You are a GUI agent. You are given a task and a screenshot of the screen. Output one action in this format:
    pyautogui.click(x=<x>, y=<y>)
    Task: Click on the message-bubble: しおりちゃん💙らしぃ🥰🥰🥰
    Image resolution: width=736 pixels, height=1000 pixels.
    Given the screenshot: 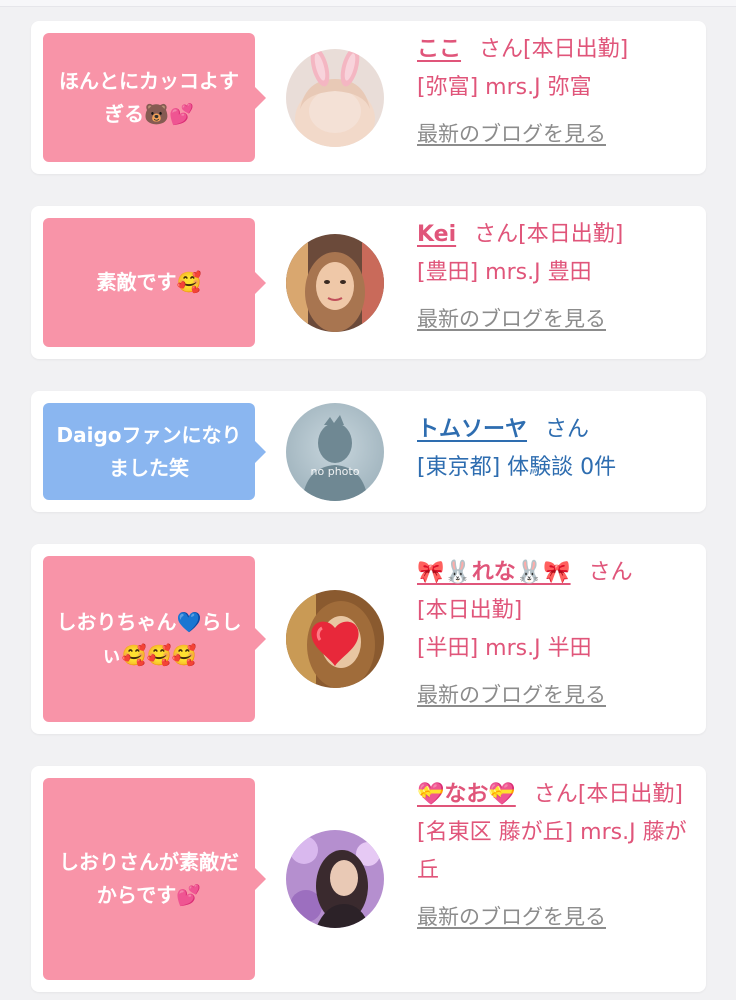 What is the action you would take?
    pyautogui.click(x=154, y=639)
    